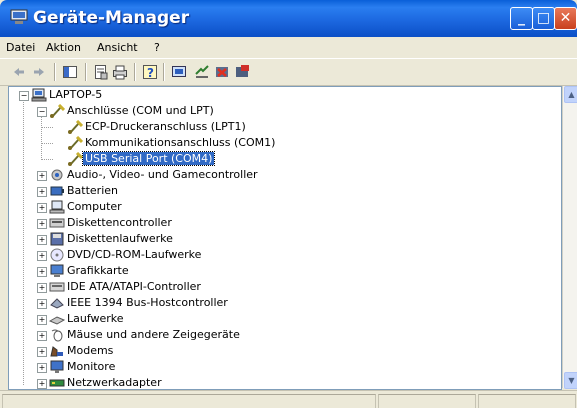 The image size is (577, 408). I want to click on vertical-scrollbar: ▲ ▼, so click(569, 237).